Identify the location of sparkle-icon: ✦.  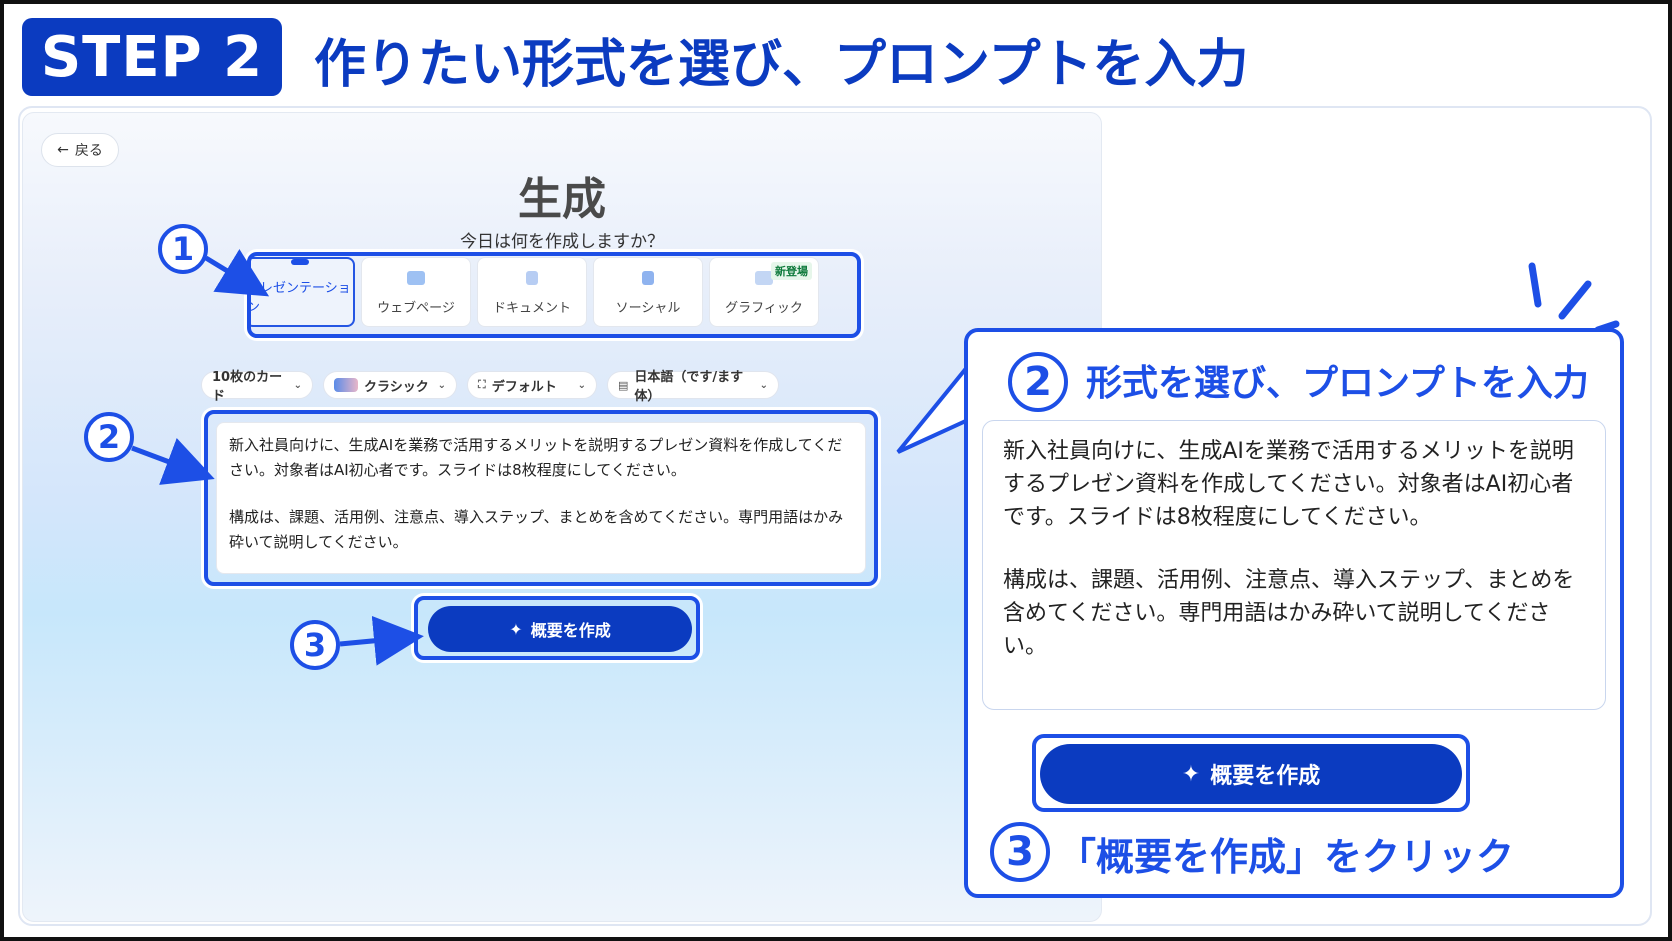
(1191, 774).